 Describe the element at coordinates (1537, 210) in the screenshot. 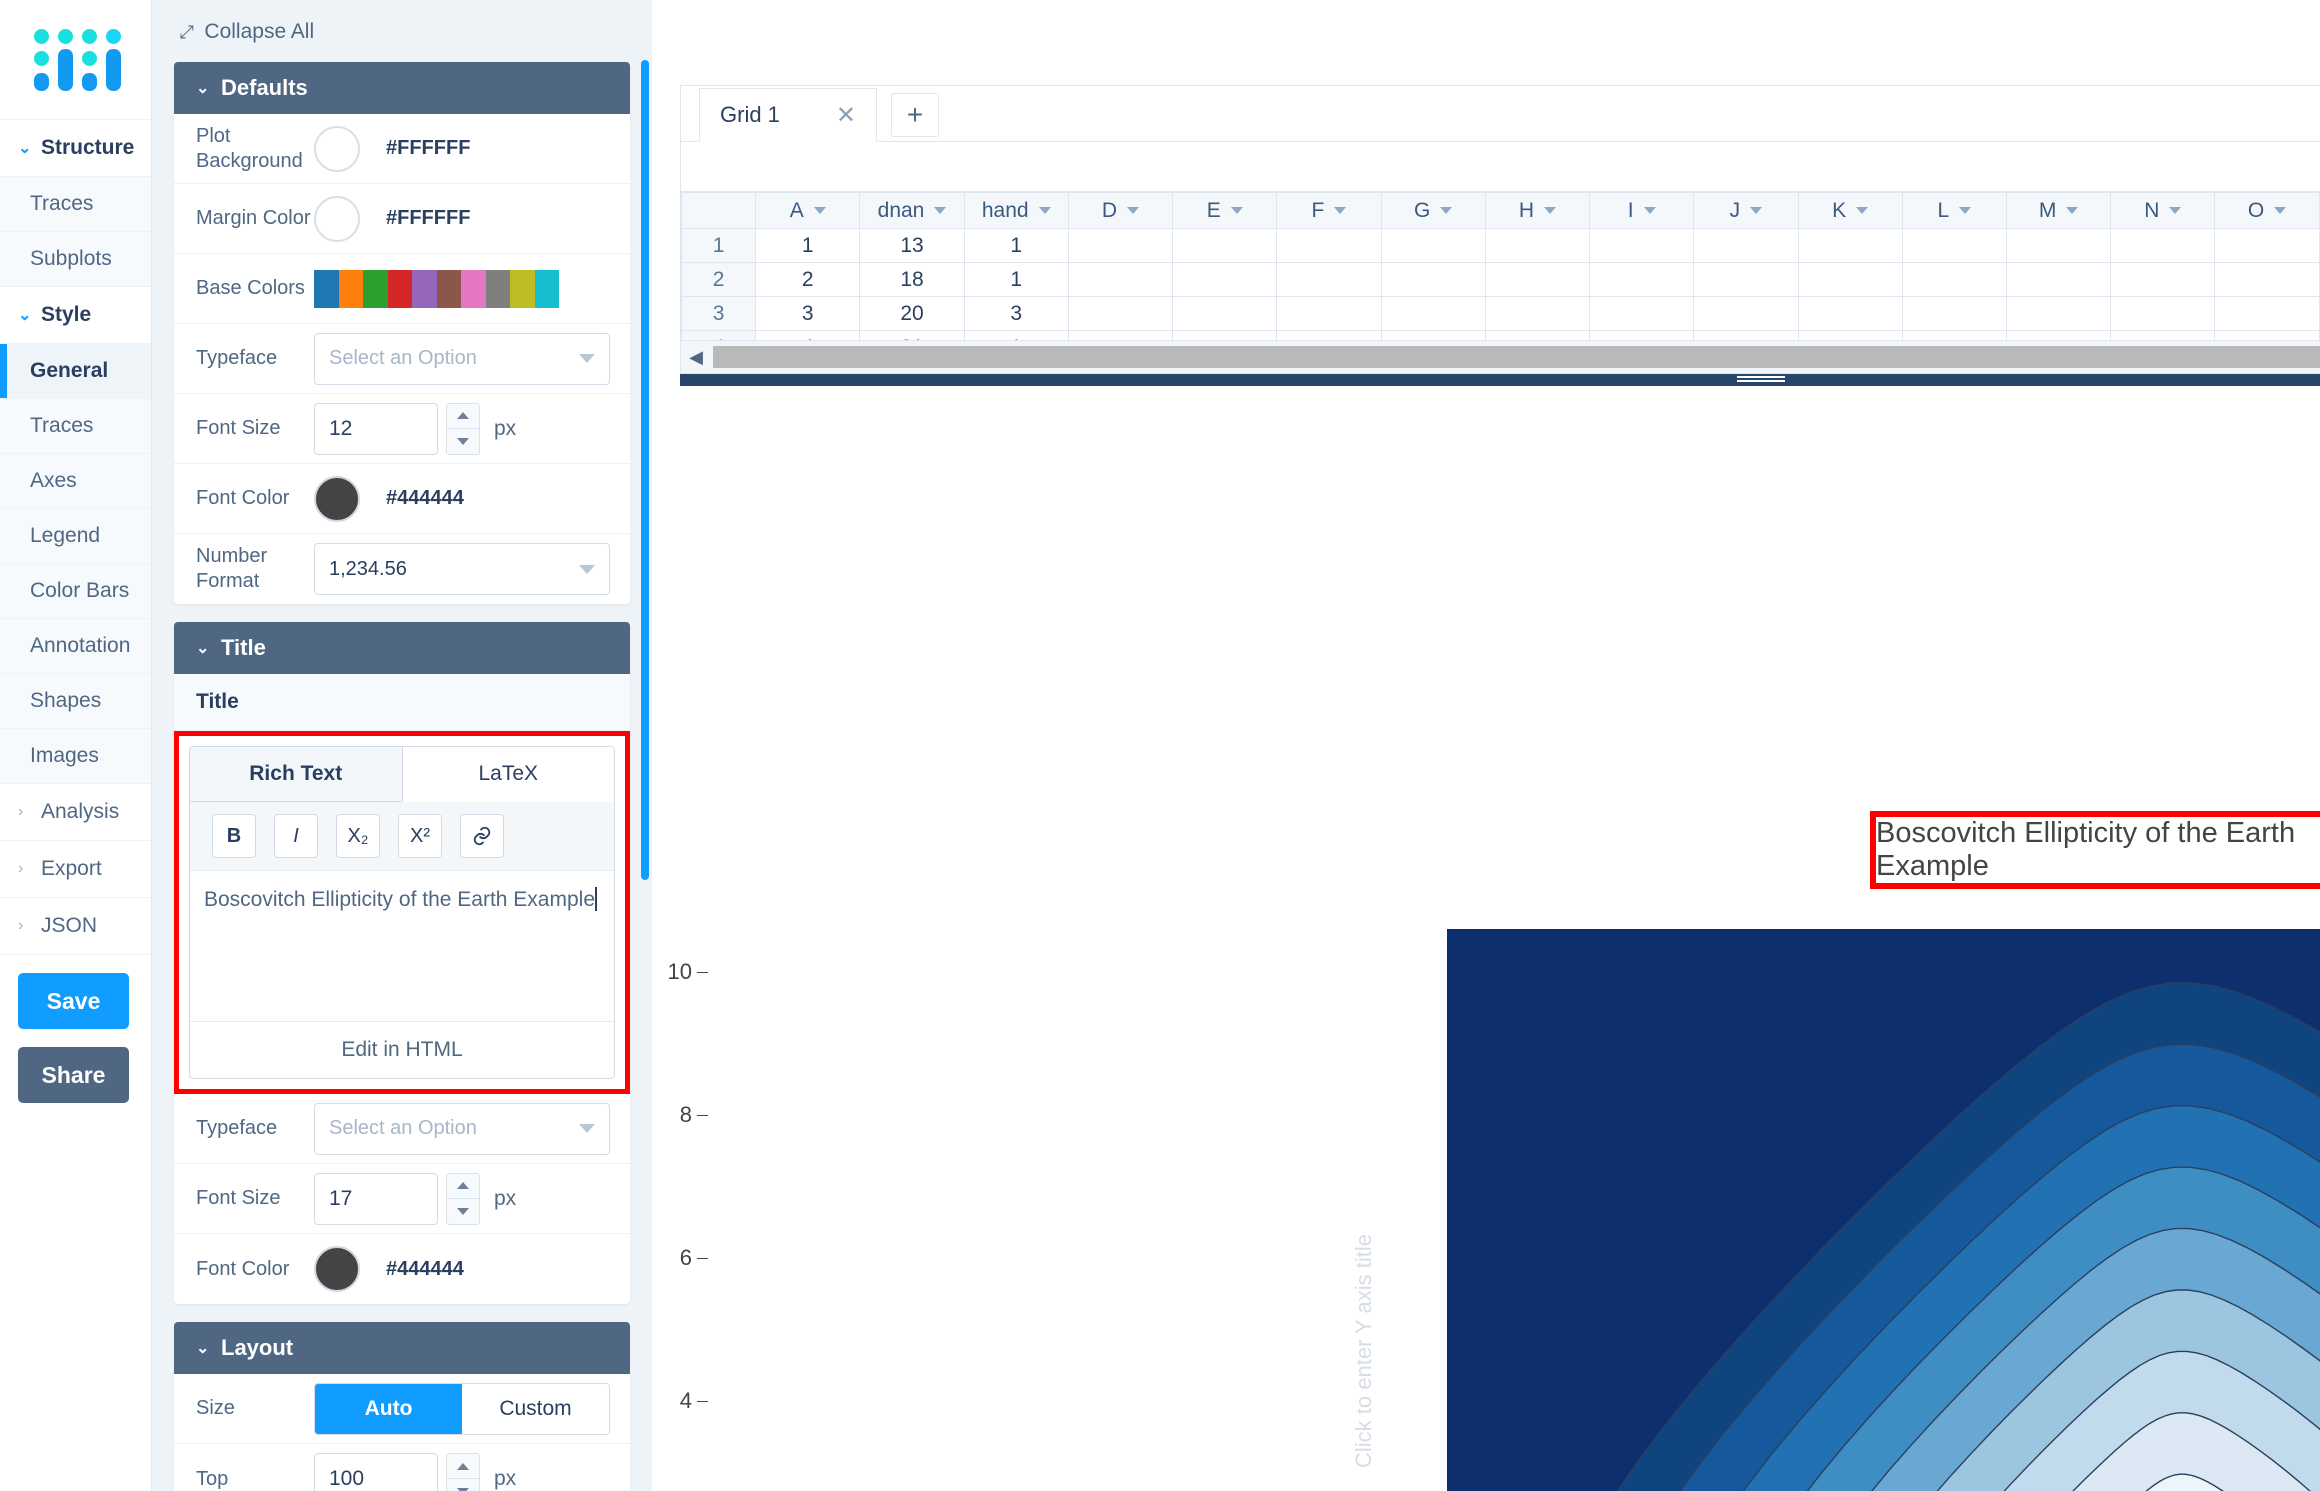

I see `column-header-H: H` at that location.